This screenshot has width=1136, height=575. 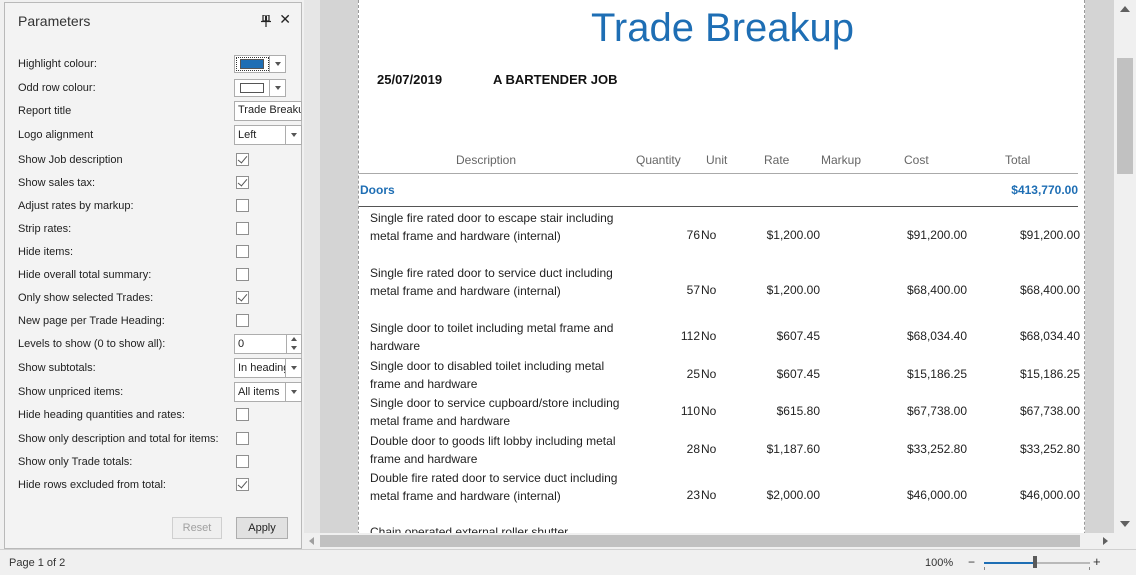 What do you see at coordinates (262, 528) in the screenshot?
I see `apply-button: Apply` at bounding box center [262, 528].